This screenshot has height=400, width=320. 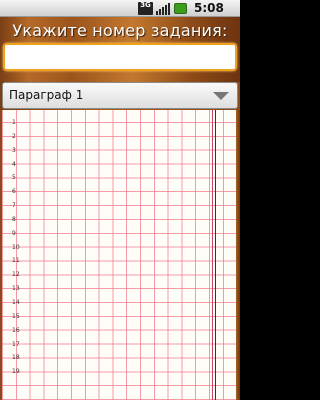 What do you see at coordinates (14, 206) in the screenshot?
I see `line-number: 7` at bounding box center [14, 206].